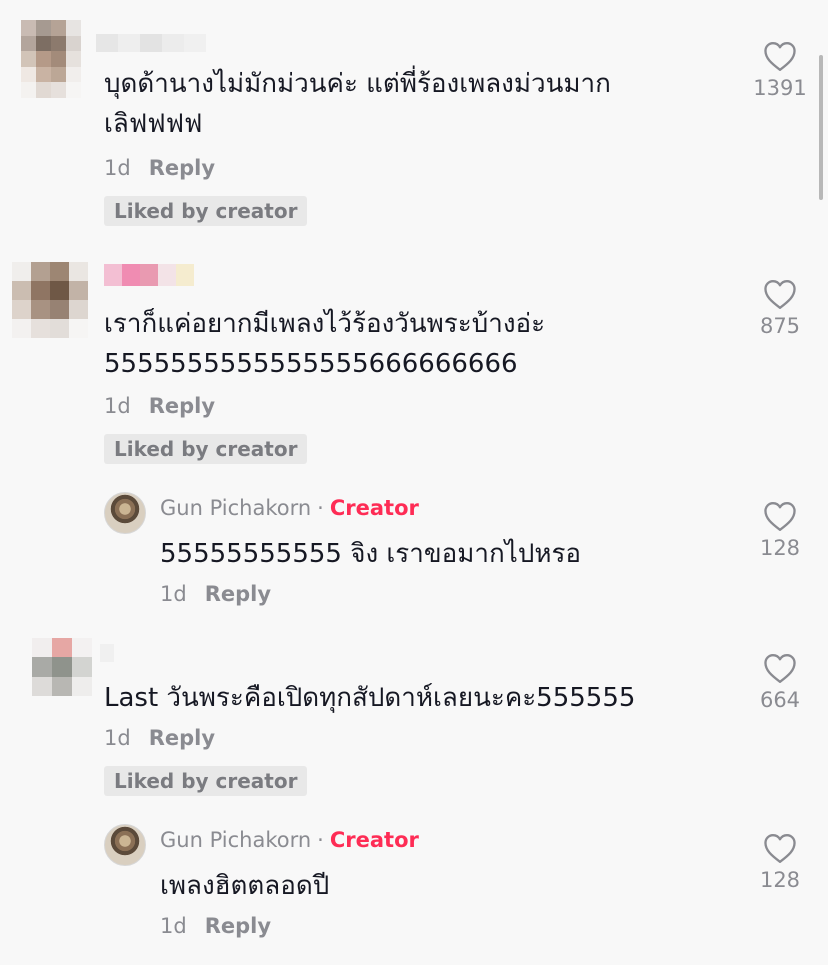 Image resolution: width=828 pixels, height=965 pixels. What do you see at coordinates (780, 700) in the screenshot?
I see `like-count: 664` at bounding box center [780, 700].